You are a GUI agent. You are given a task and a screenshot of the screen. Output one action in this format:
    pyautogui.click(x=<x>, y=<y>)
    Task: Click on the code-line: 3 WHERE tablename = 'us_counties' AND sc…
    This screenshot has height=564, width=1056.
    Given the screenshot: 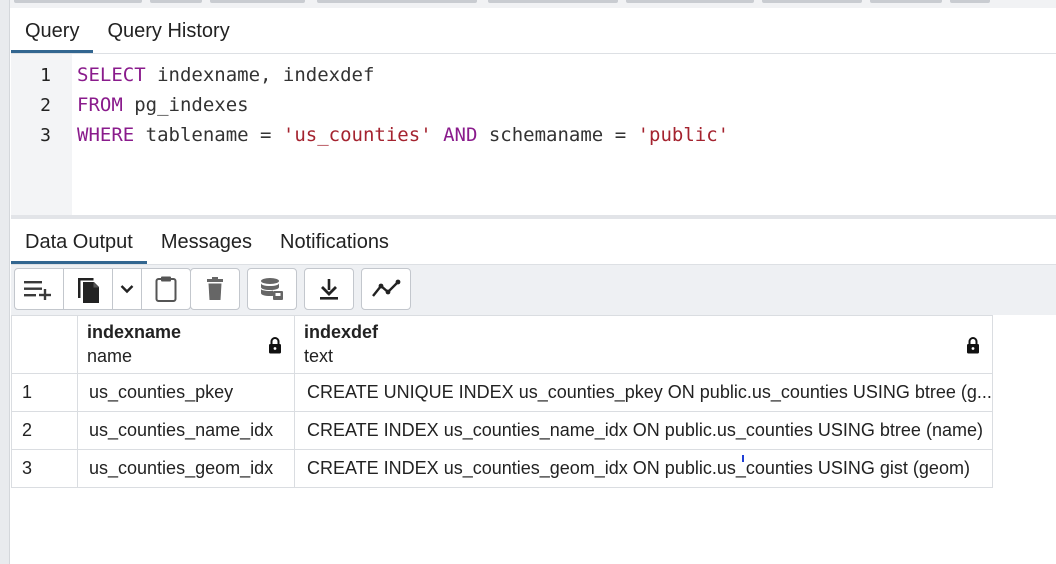 What is the action you would take?
    pyautogui.click(x=370, y=135)
    